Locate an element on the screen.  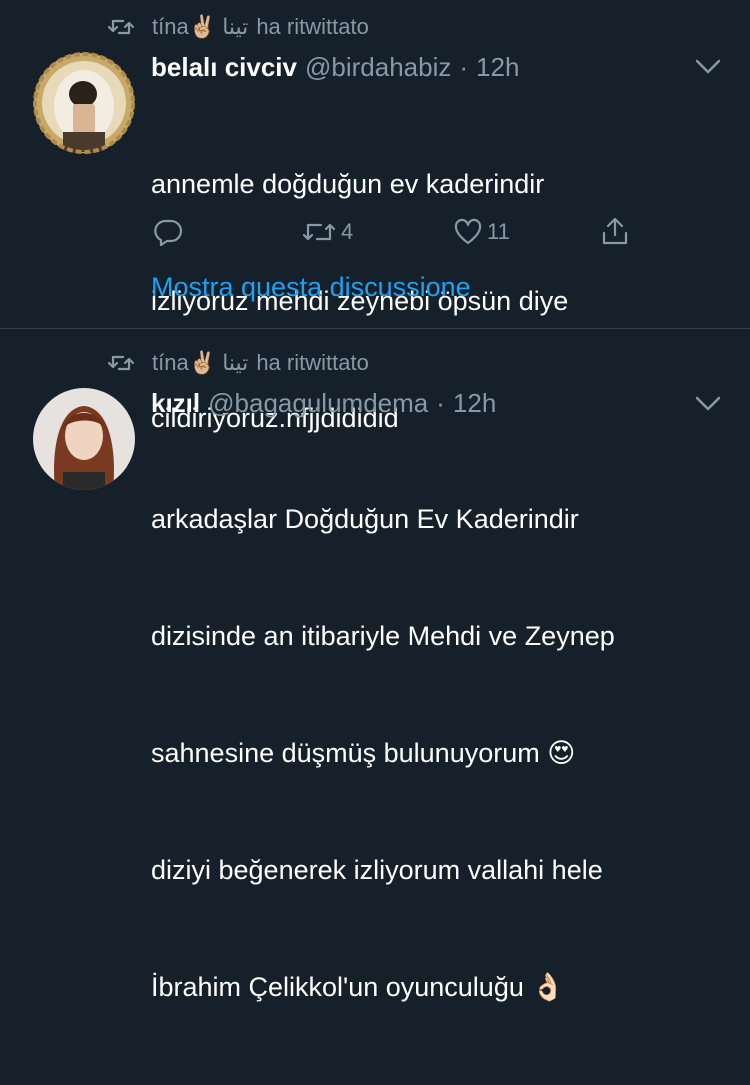
author-handle: @bagagulumdema is located at coordinates (318, 403).